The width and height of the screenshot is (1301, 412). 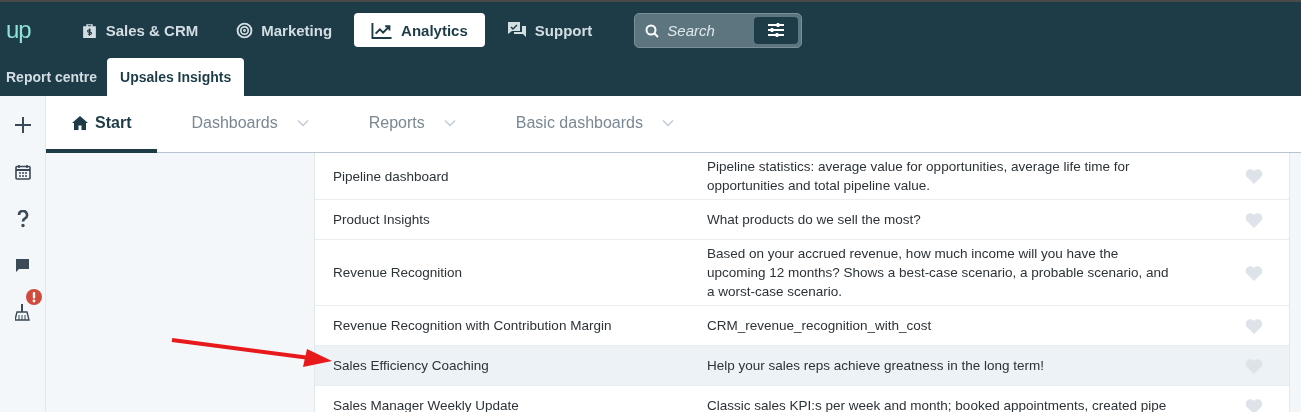 What do you see at coordinates (22, 125) in the screenshot?
I see `plus-icon` at bounding box center [22, 125].